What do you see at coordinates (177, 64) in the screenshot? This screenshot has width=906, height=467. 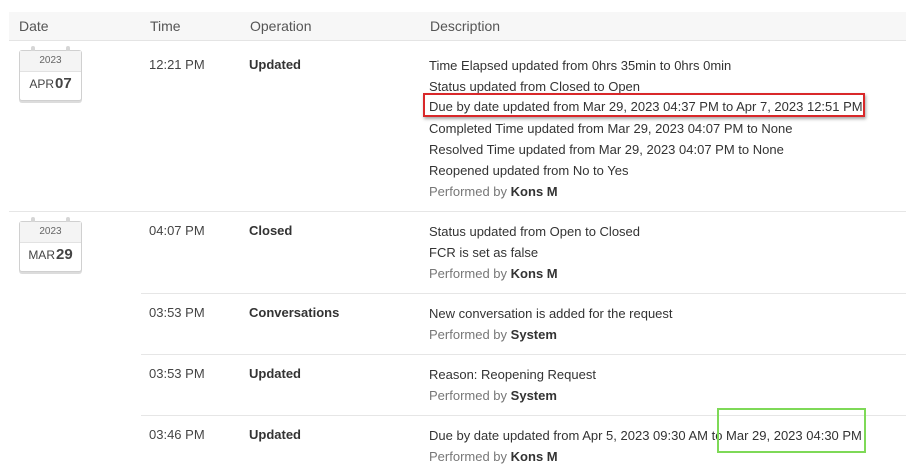 I see `entry-time: 12:21 PM` at bounding box center [177, 64].